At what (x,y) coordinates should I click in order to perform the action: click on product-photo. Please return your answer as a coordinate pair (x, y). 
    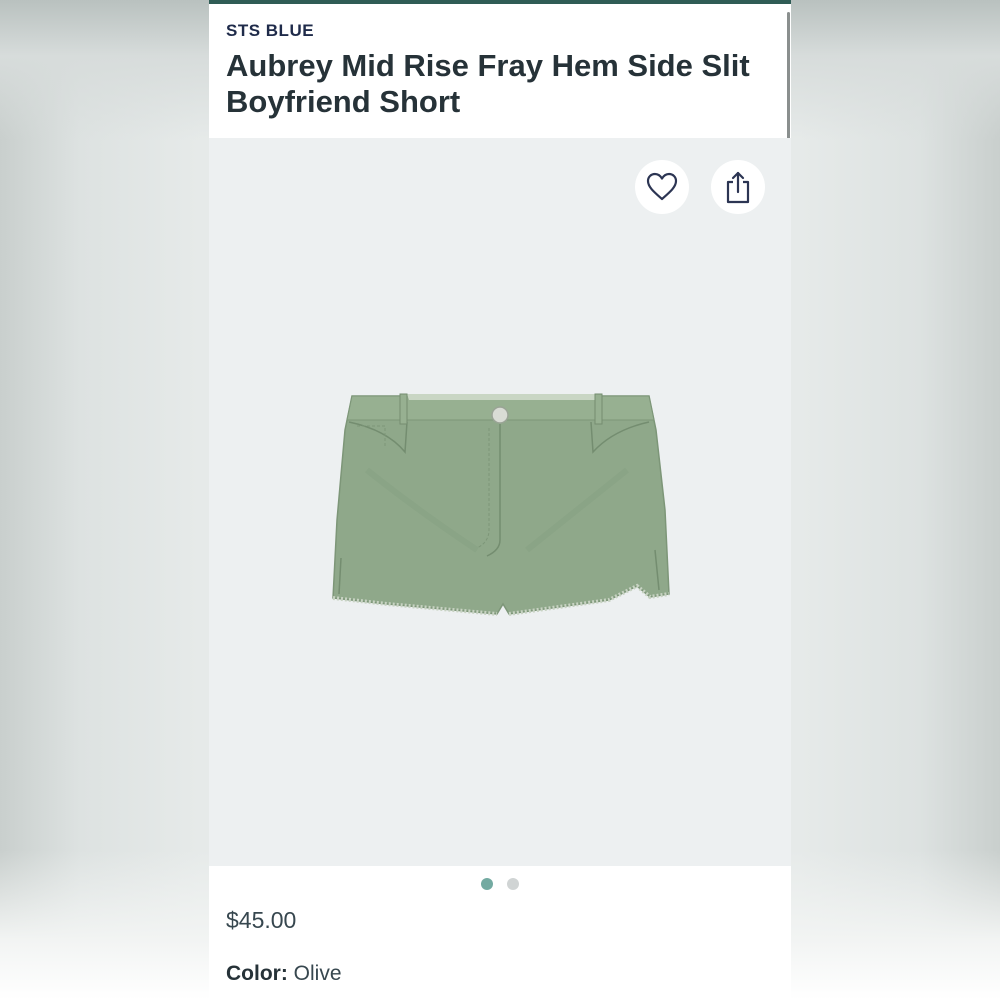
    Looking at the image, I should click on (501, 504).